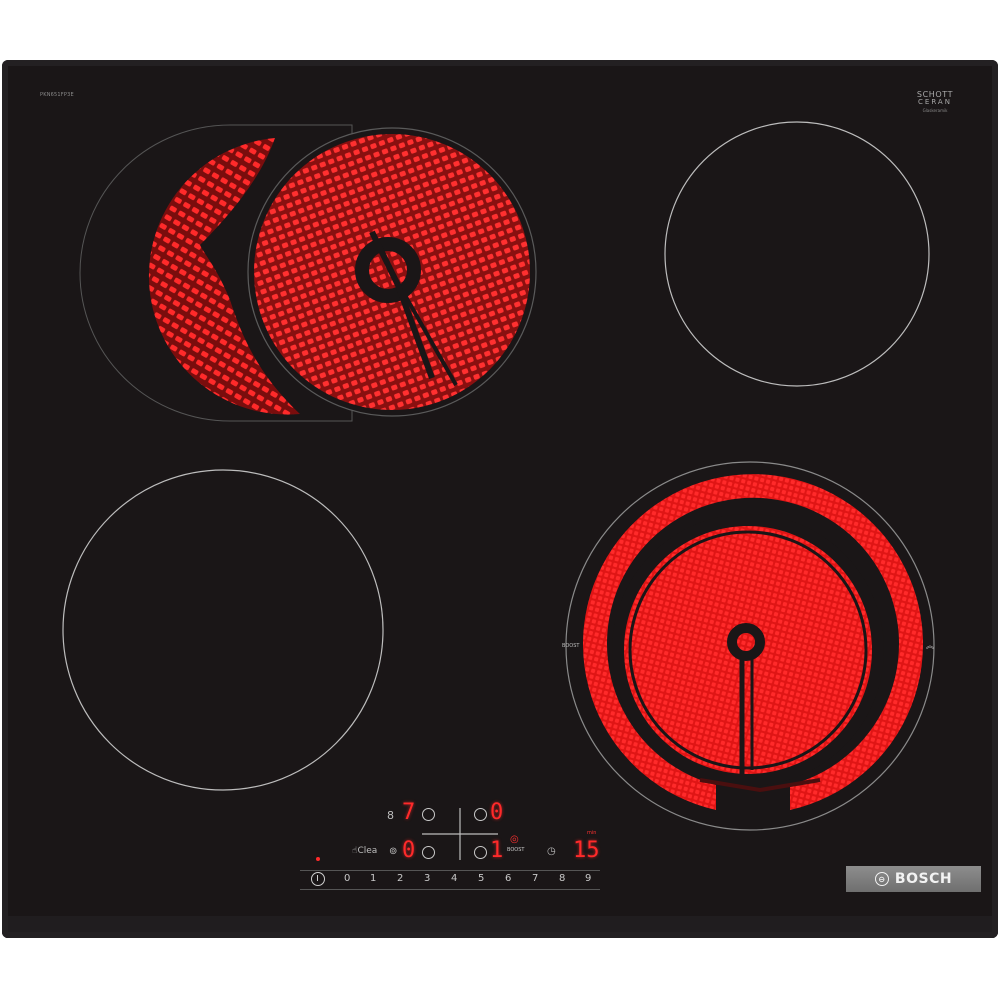  I want to click on zone-bottom-left, so click(223, 630).